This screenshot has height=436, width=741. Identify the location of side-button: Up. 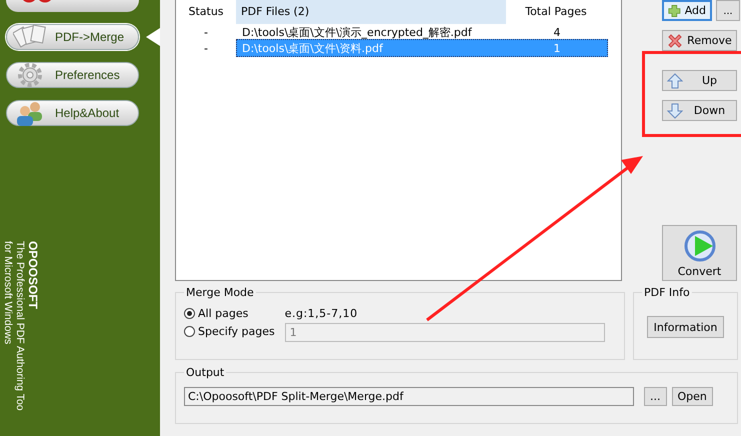
(699, 80).